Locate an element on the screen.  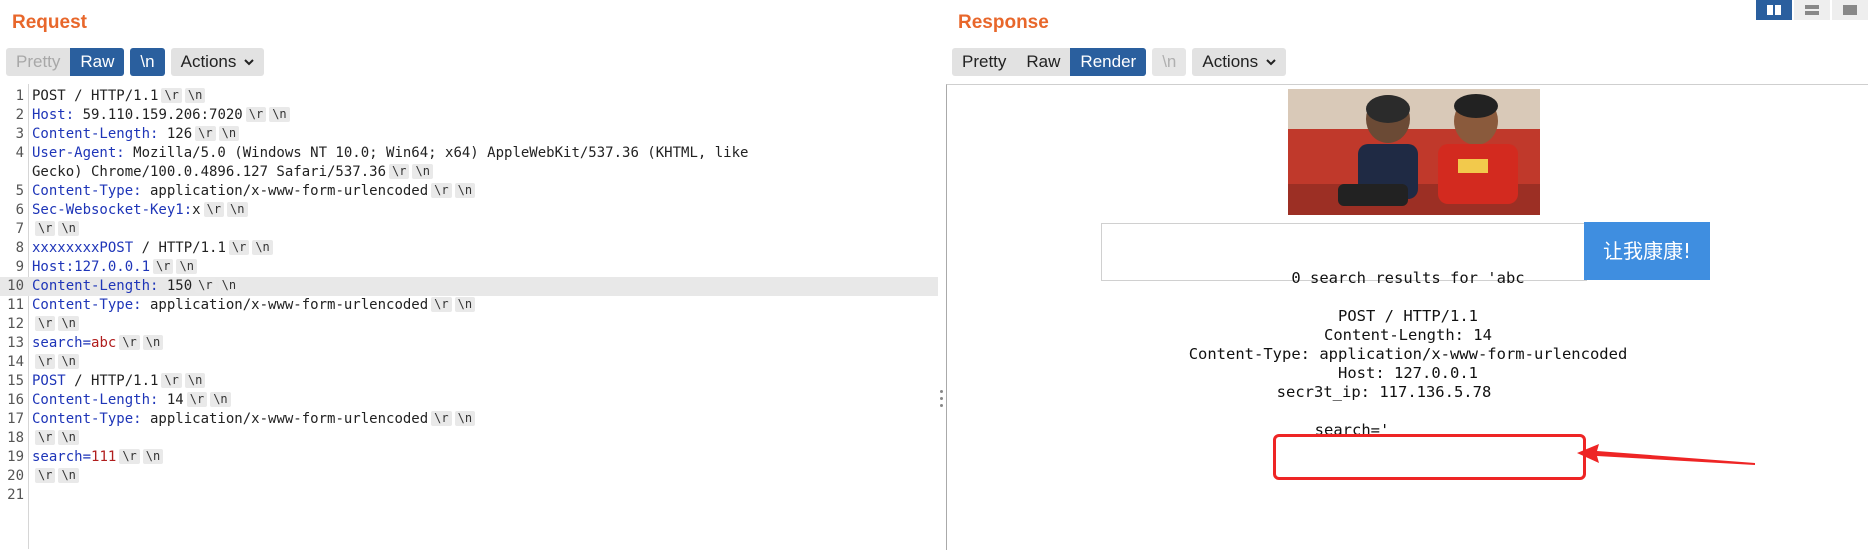
code-line: 3 Content-Length: 126 \r \n is located at coordinates (469, 134).